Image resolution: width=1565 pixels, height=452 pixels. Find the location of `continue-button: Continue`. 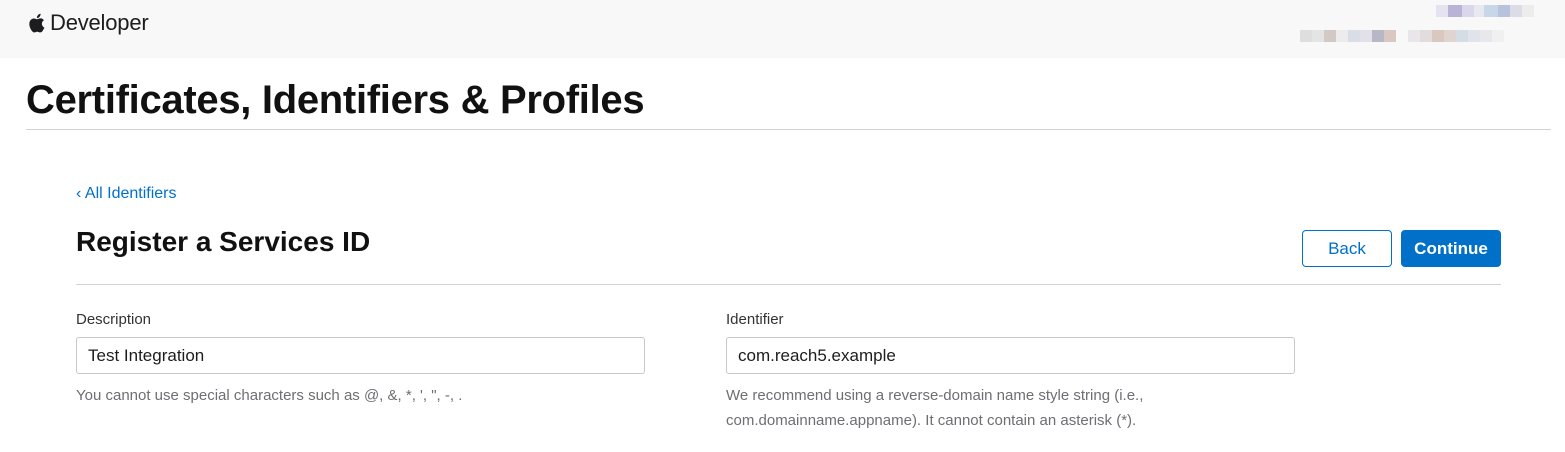

continue-button: Continue is located at coordinates (1451, 248).